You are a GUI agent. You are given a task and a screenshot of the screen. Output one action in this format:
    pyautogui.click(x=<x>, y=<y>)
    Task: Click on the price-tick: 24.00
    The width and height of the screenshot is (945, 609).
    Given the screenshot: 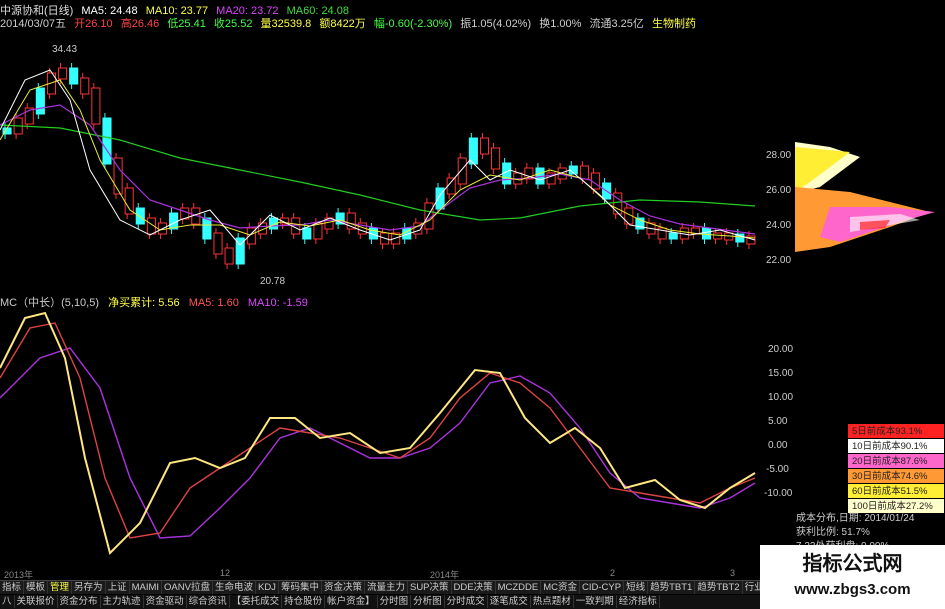 What is the action you would take?
    pyautogui.click(x=778, y=225)
    